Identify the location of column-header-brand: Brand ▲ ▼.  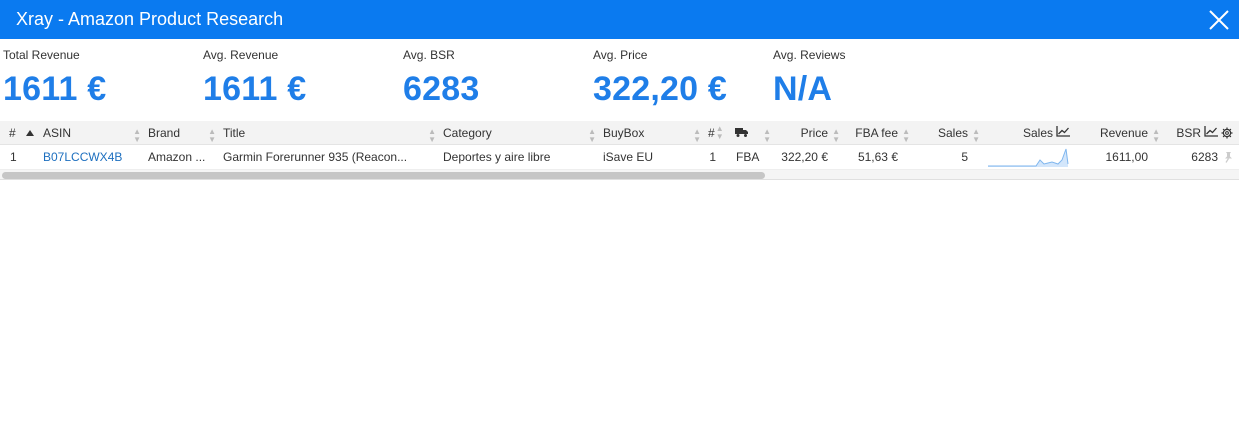
(183, 132).